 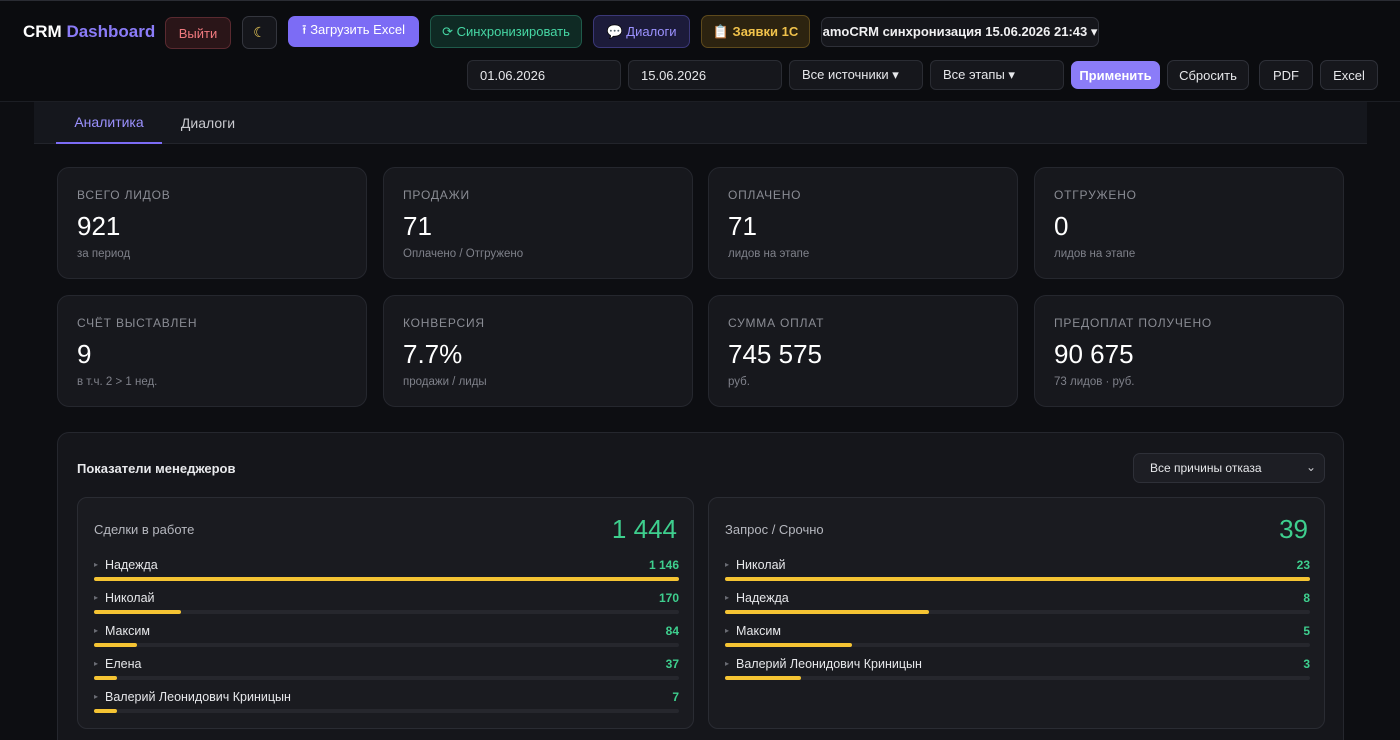 What do you see at coordinates (761, 565) in the screenshot?
I see `manager-name: Николай` at bounding box center [761, 565].